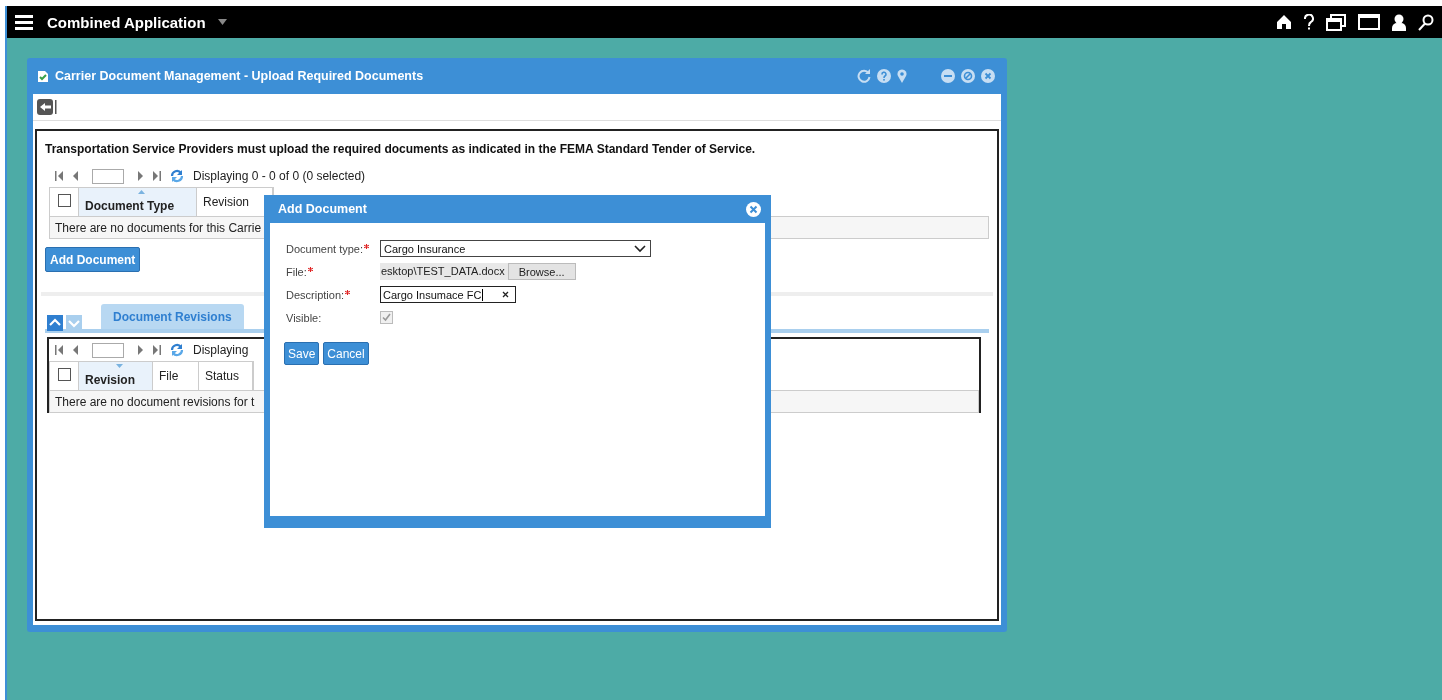  What do you see at coordinates (304, 317) in the screenshot?
I see `field-label: Visible:` at bounding box center [304, 317].